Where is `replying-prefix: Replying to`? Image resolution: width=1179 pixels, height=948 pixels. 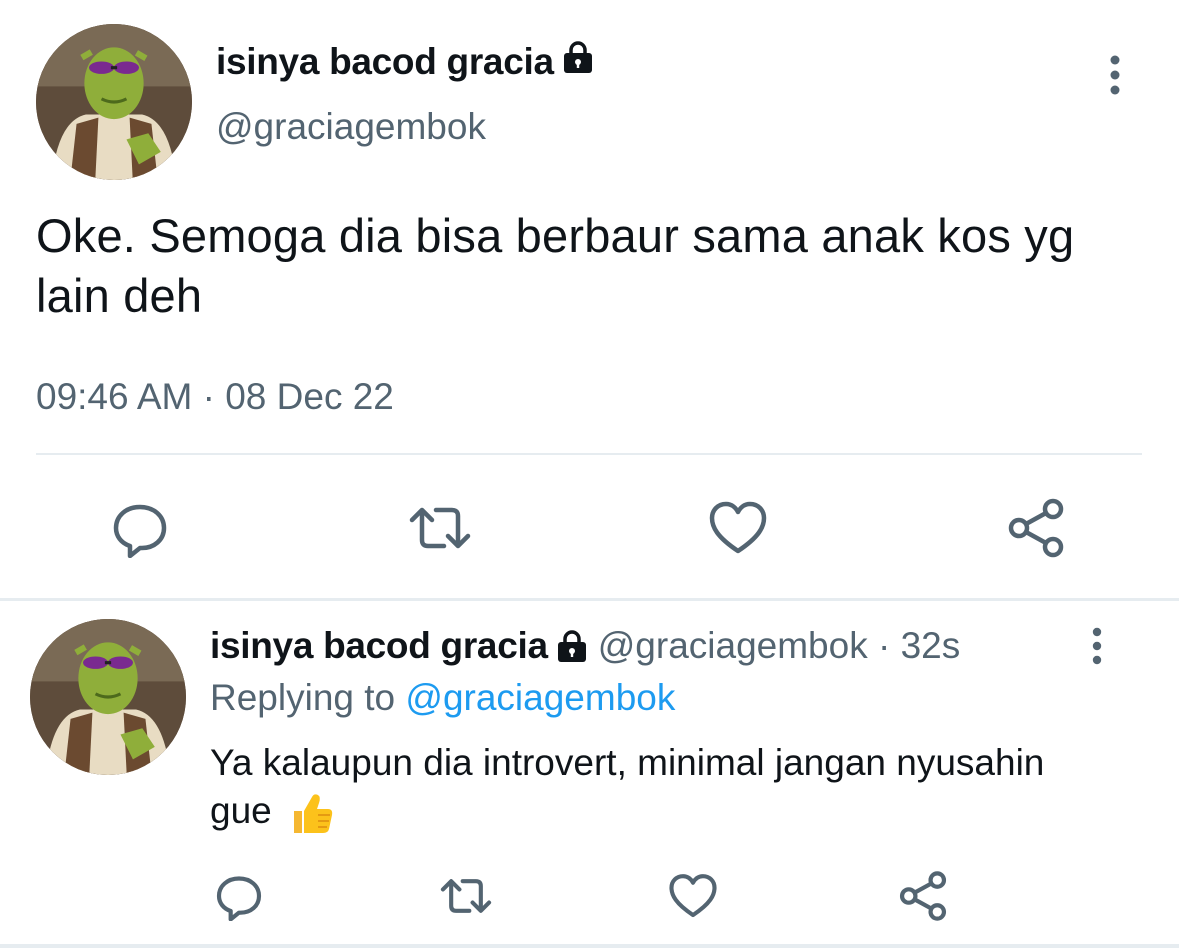 replying-prefix: Replying to is located at coordinates (308, 697).